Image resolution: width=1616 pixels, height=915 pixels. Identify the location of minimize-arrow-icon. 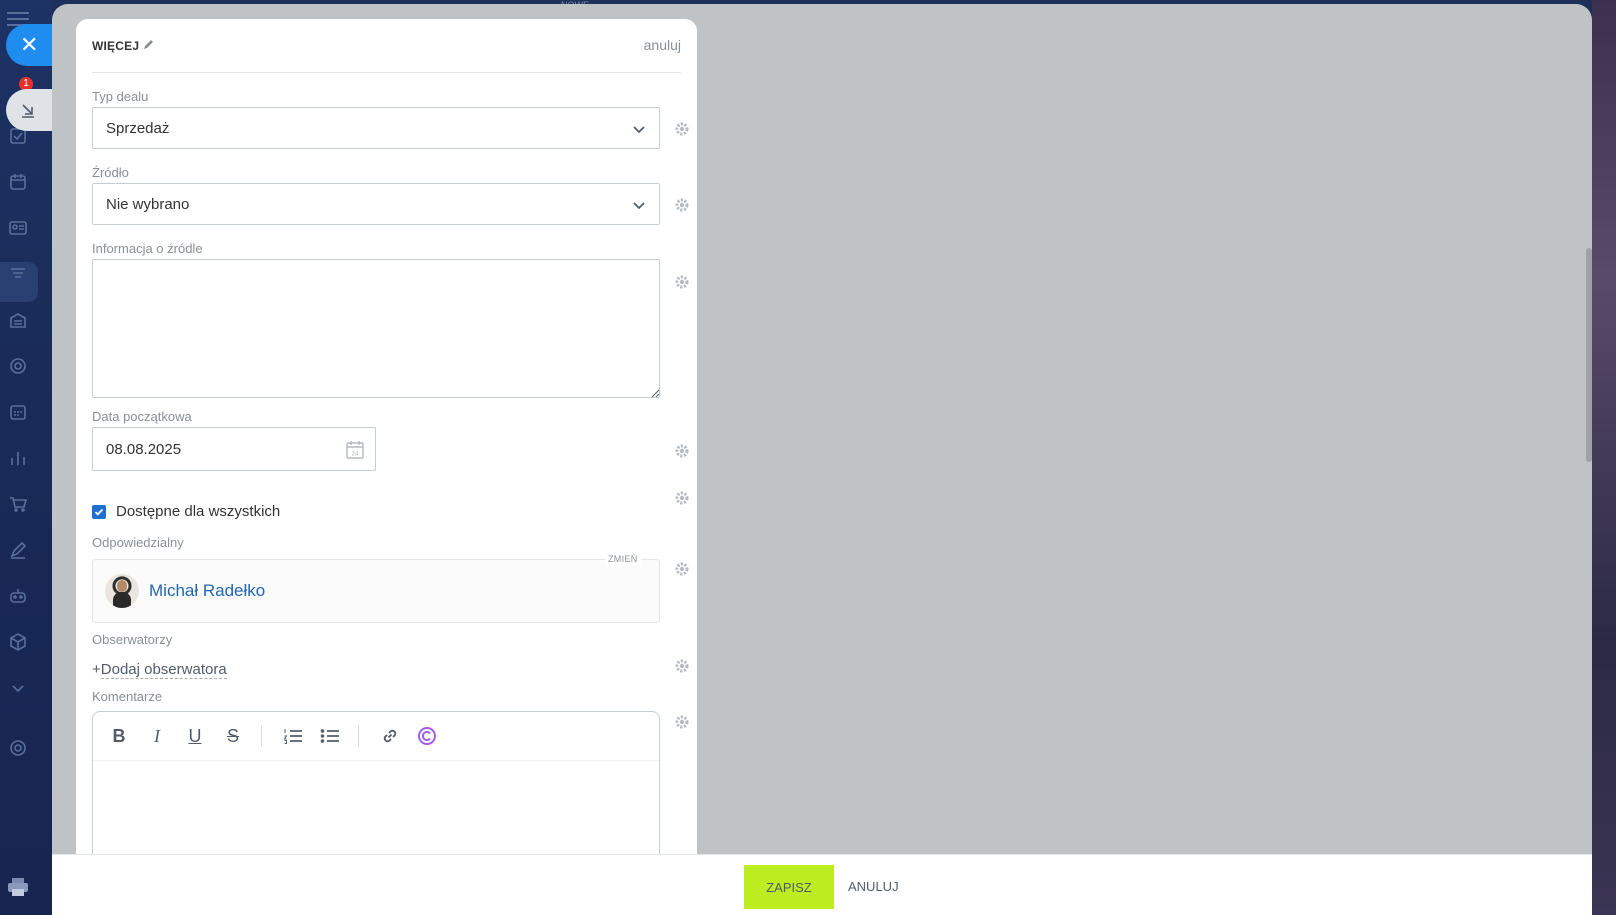
(28, 111).